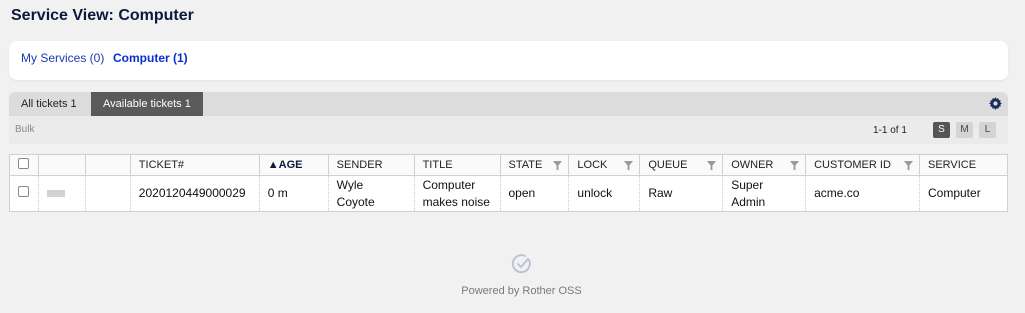 This screenshot has height=313, width=1025. Describe the element at coordinates (508, 130) in the screenshot. I see `toolbar: Bulk 1-1 of 1 S M L` at that location.